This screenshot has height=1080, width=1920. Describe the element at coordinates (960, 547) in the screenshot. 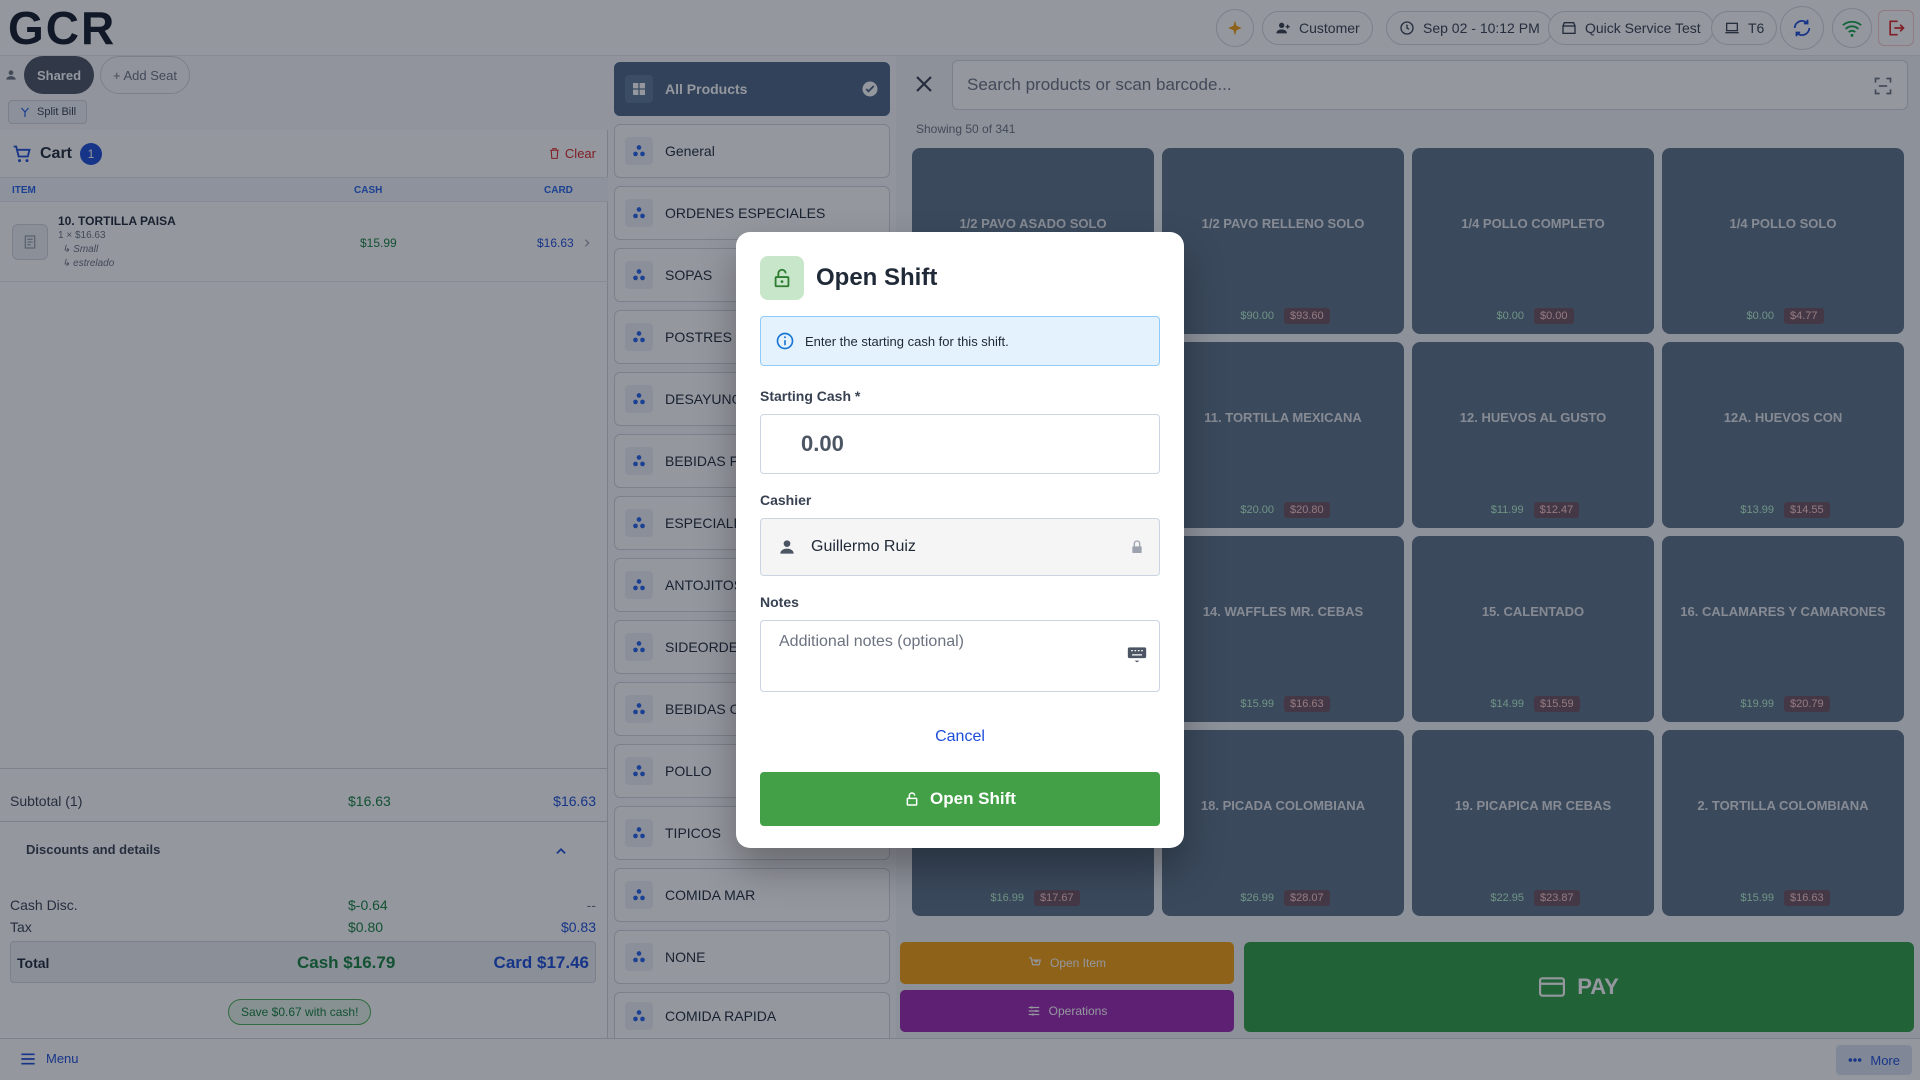

I see `cashier-field: Guillermo Ruiz` at that location.